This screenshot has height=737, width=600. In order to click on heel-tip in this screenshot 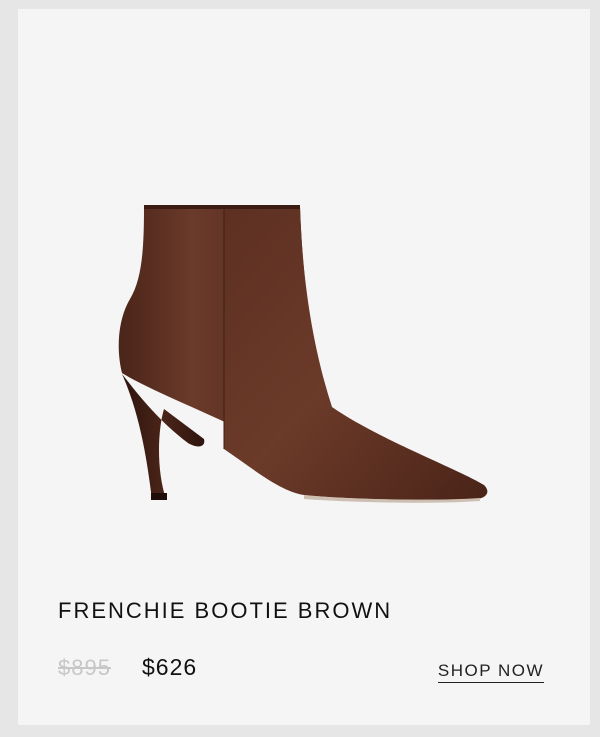, I will do `click(159, 496)`.